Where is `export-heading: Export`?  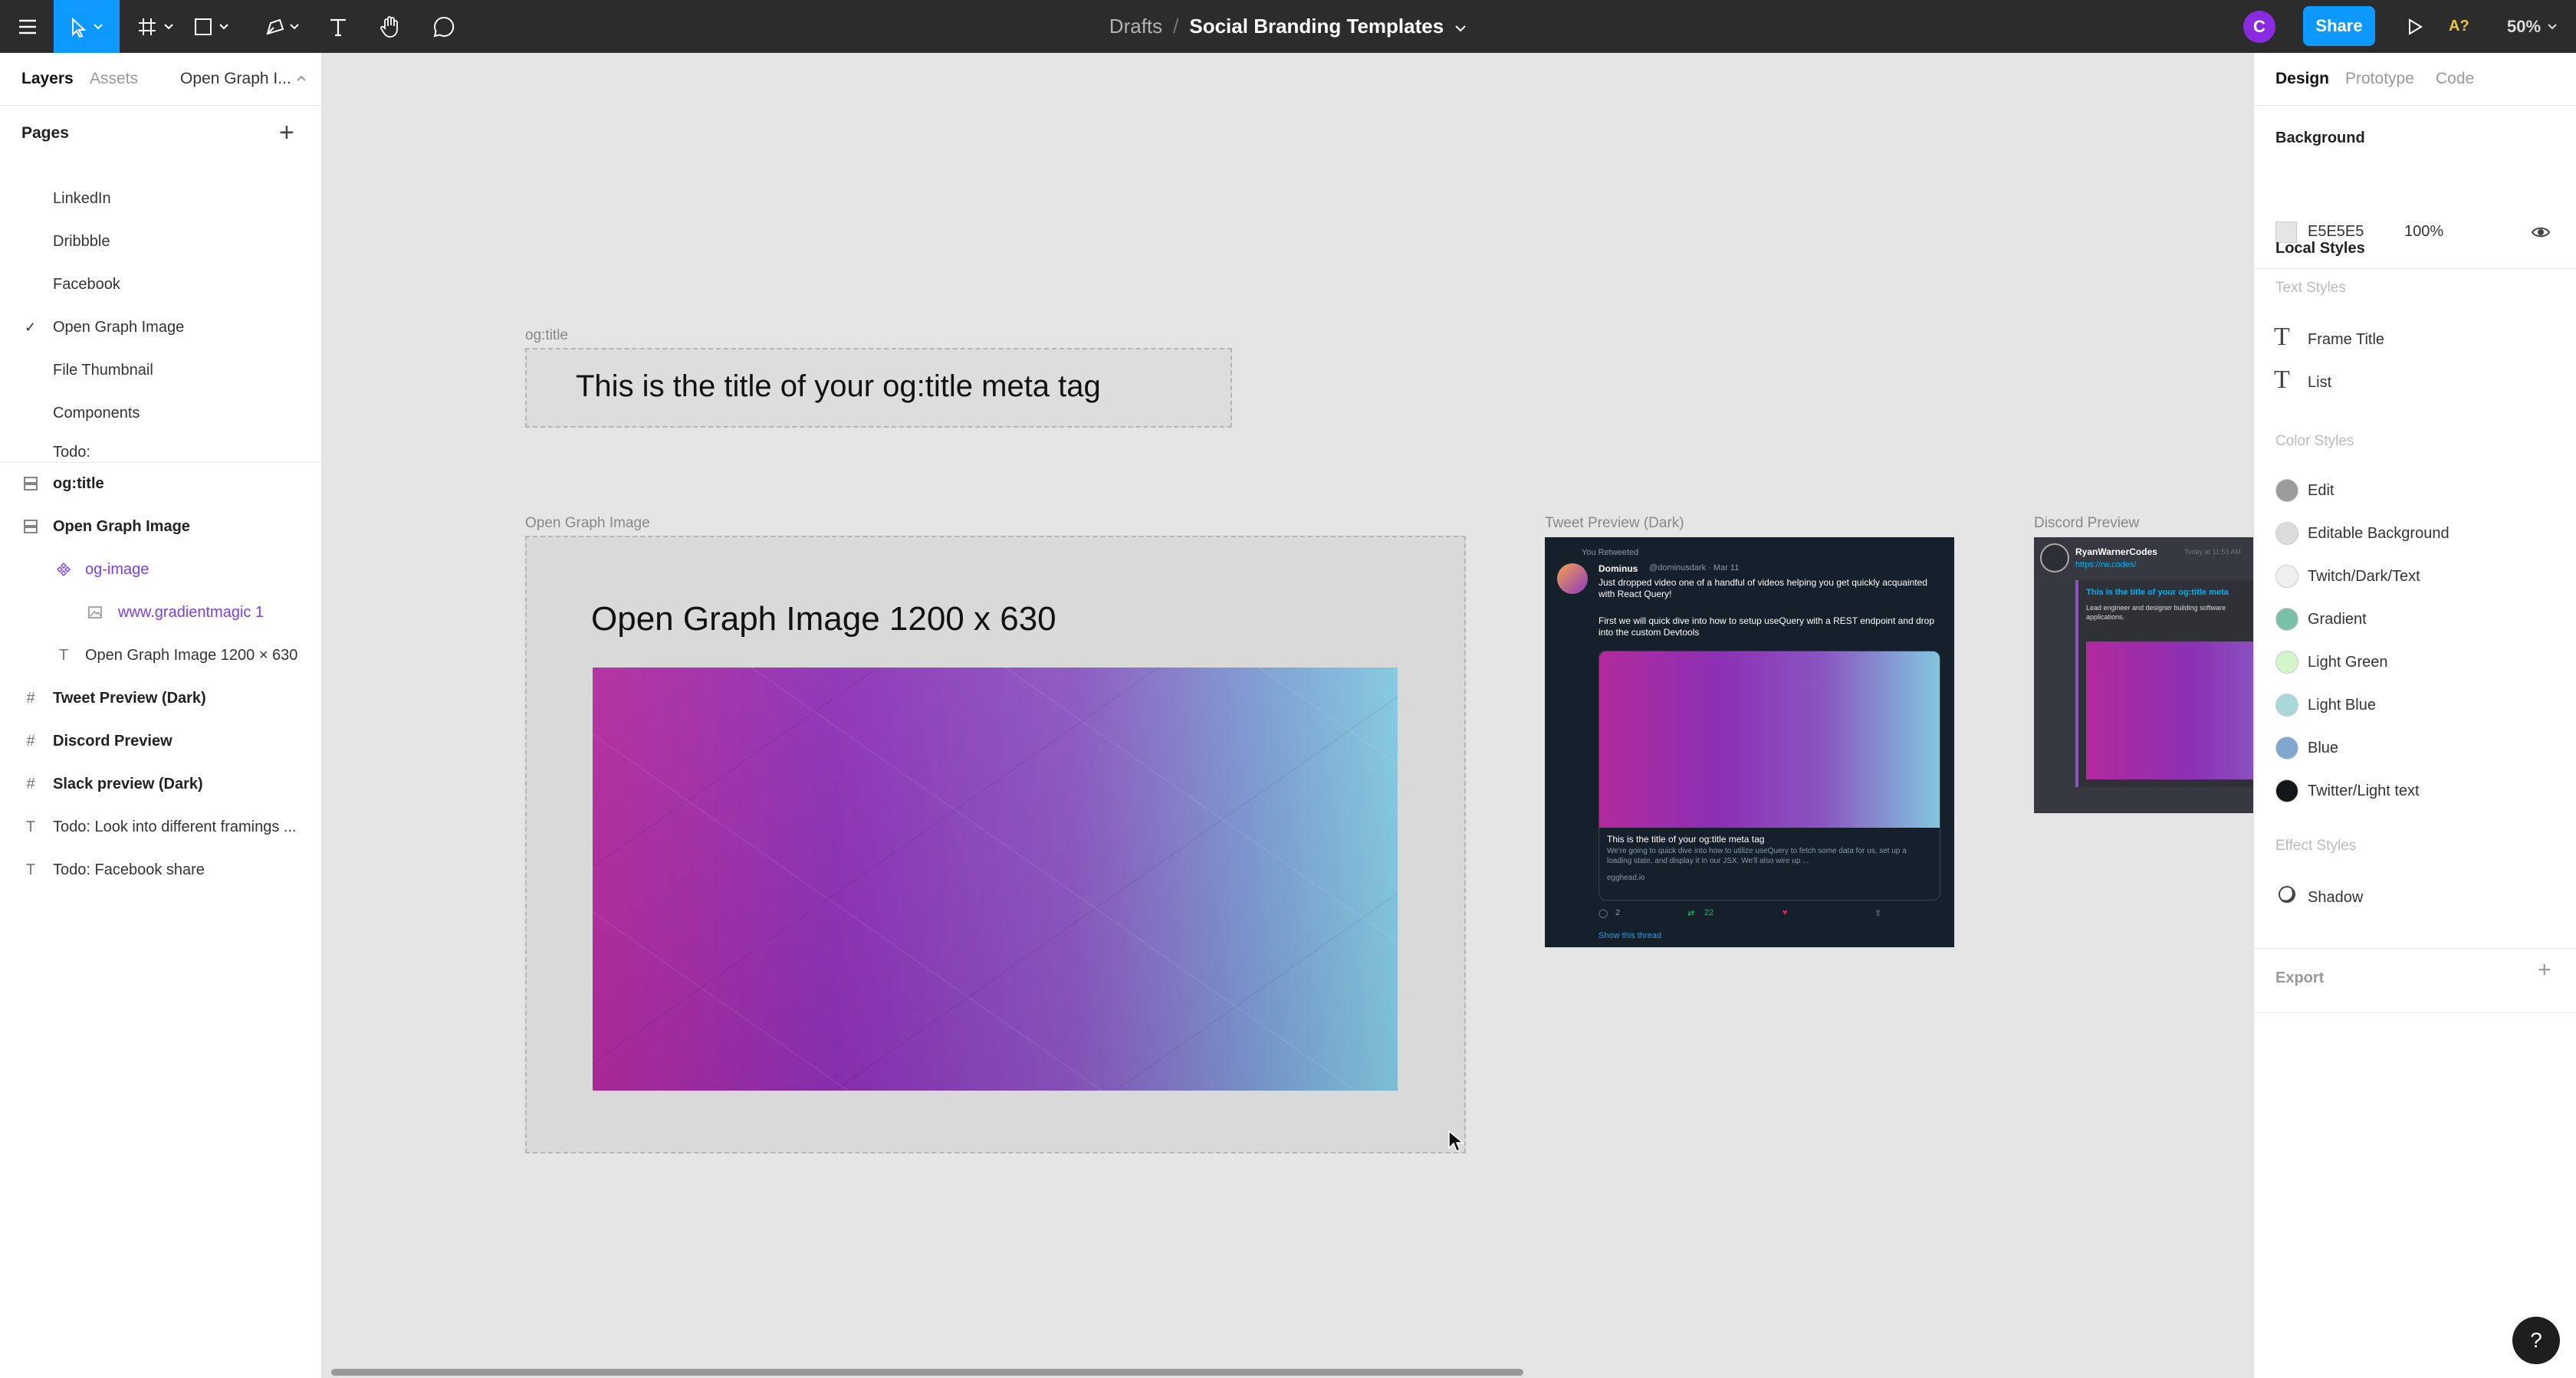 export-heading: Export is located at coordinates (2299, 978).